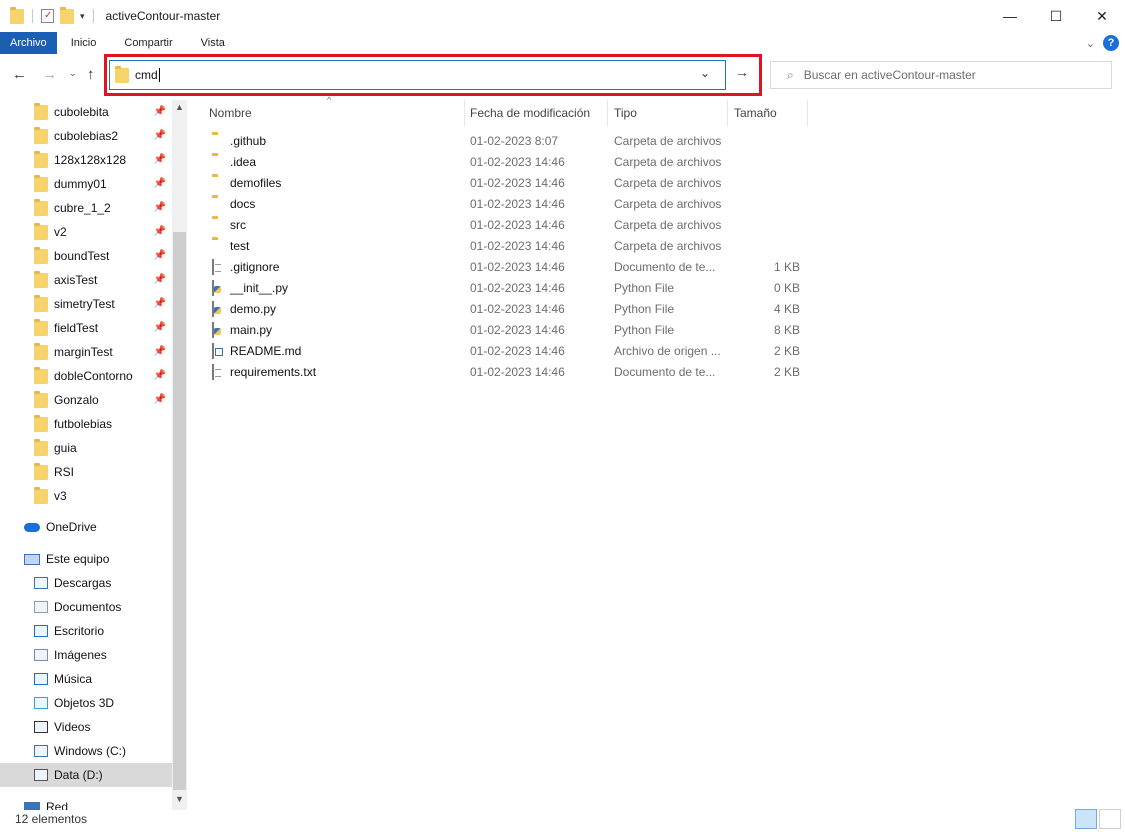  Describe the element at coordinates (85, 527) in the screenshot. I see `sidebar-item-onedrive: OneDrive` at that location.